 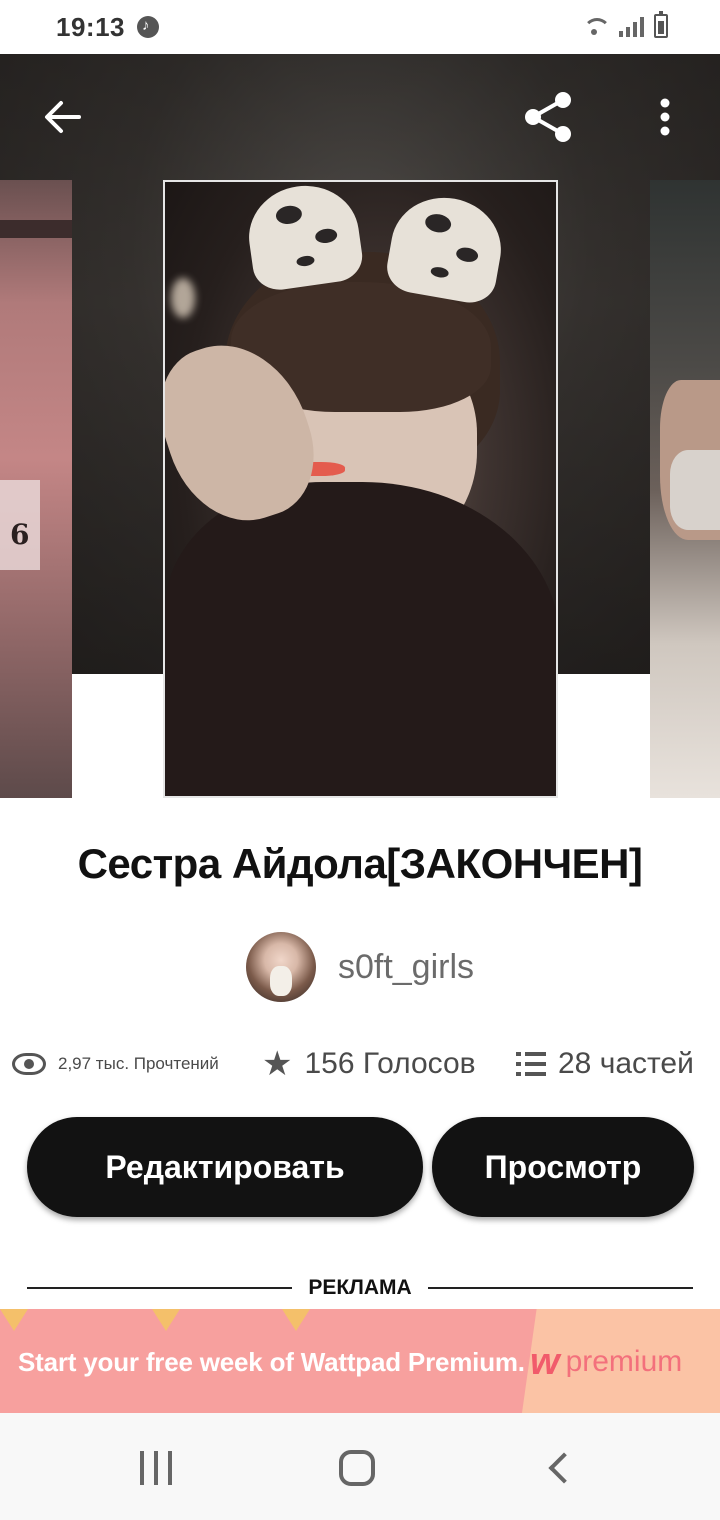 I want to click on system-back-button, so click(x=560, y=1468).